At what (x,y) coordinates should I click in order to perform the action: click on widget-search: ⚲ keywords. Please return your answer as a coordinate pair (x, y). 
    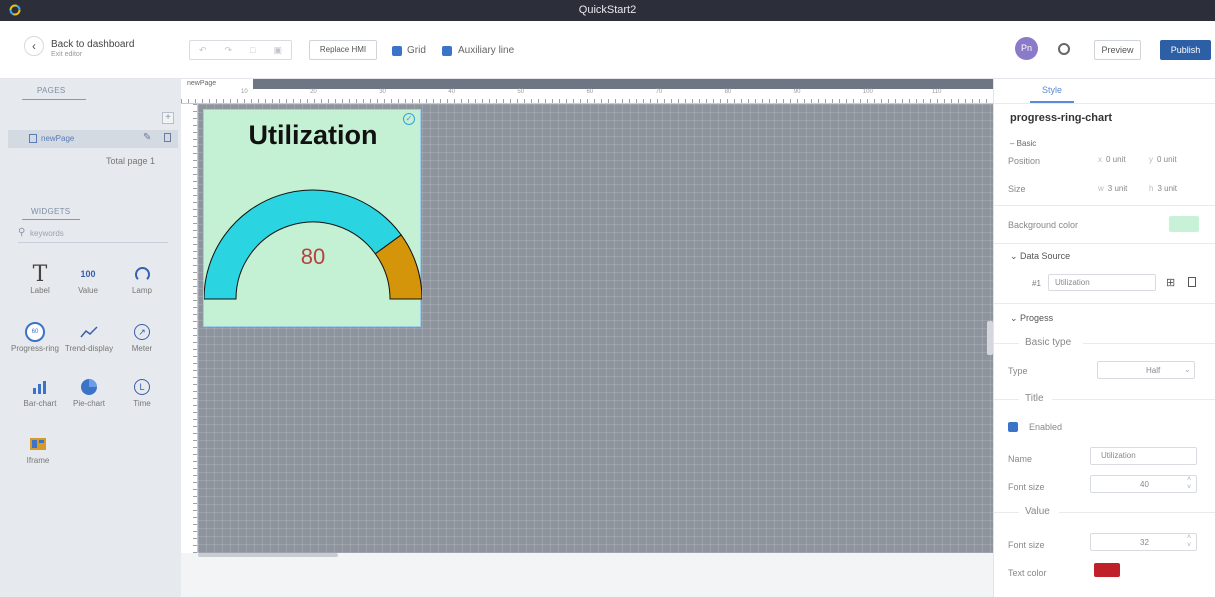
    Looking at the image, I should click on (93, 234).